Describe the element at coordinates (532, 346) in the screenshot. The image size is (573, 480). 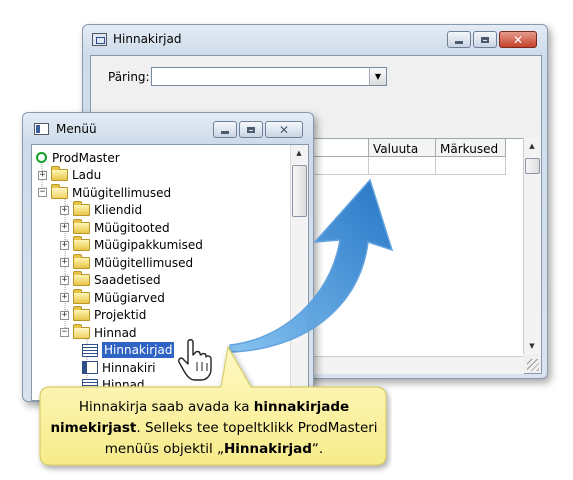
I see `scroll-down-icon: ▼` at that location.